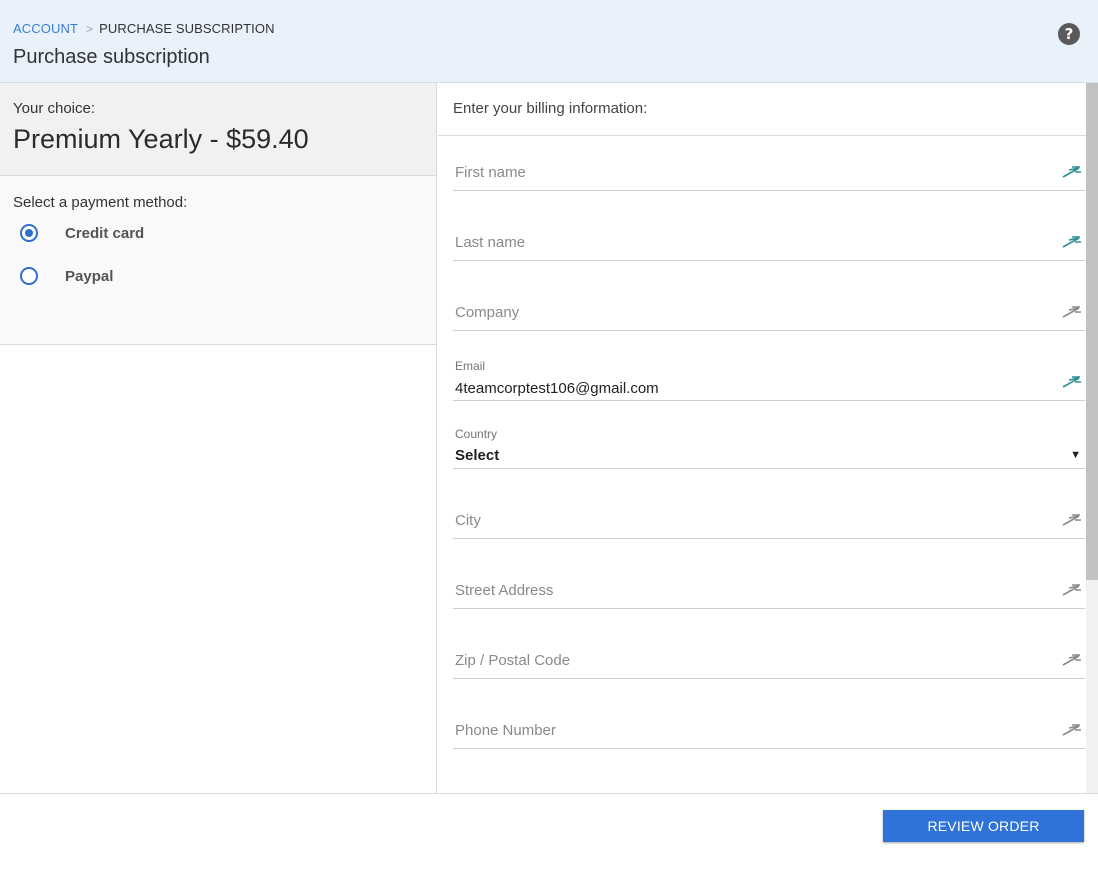 The width and height of the screenshot is (1098, 871). Describe the element at coordinates (762, 109) in the screenshot. I see `billing-header: Enter your billing information:` at that location.